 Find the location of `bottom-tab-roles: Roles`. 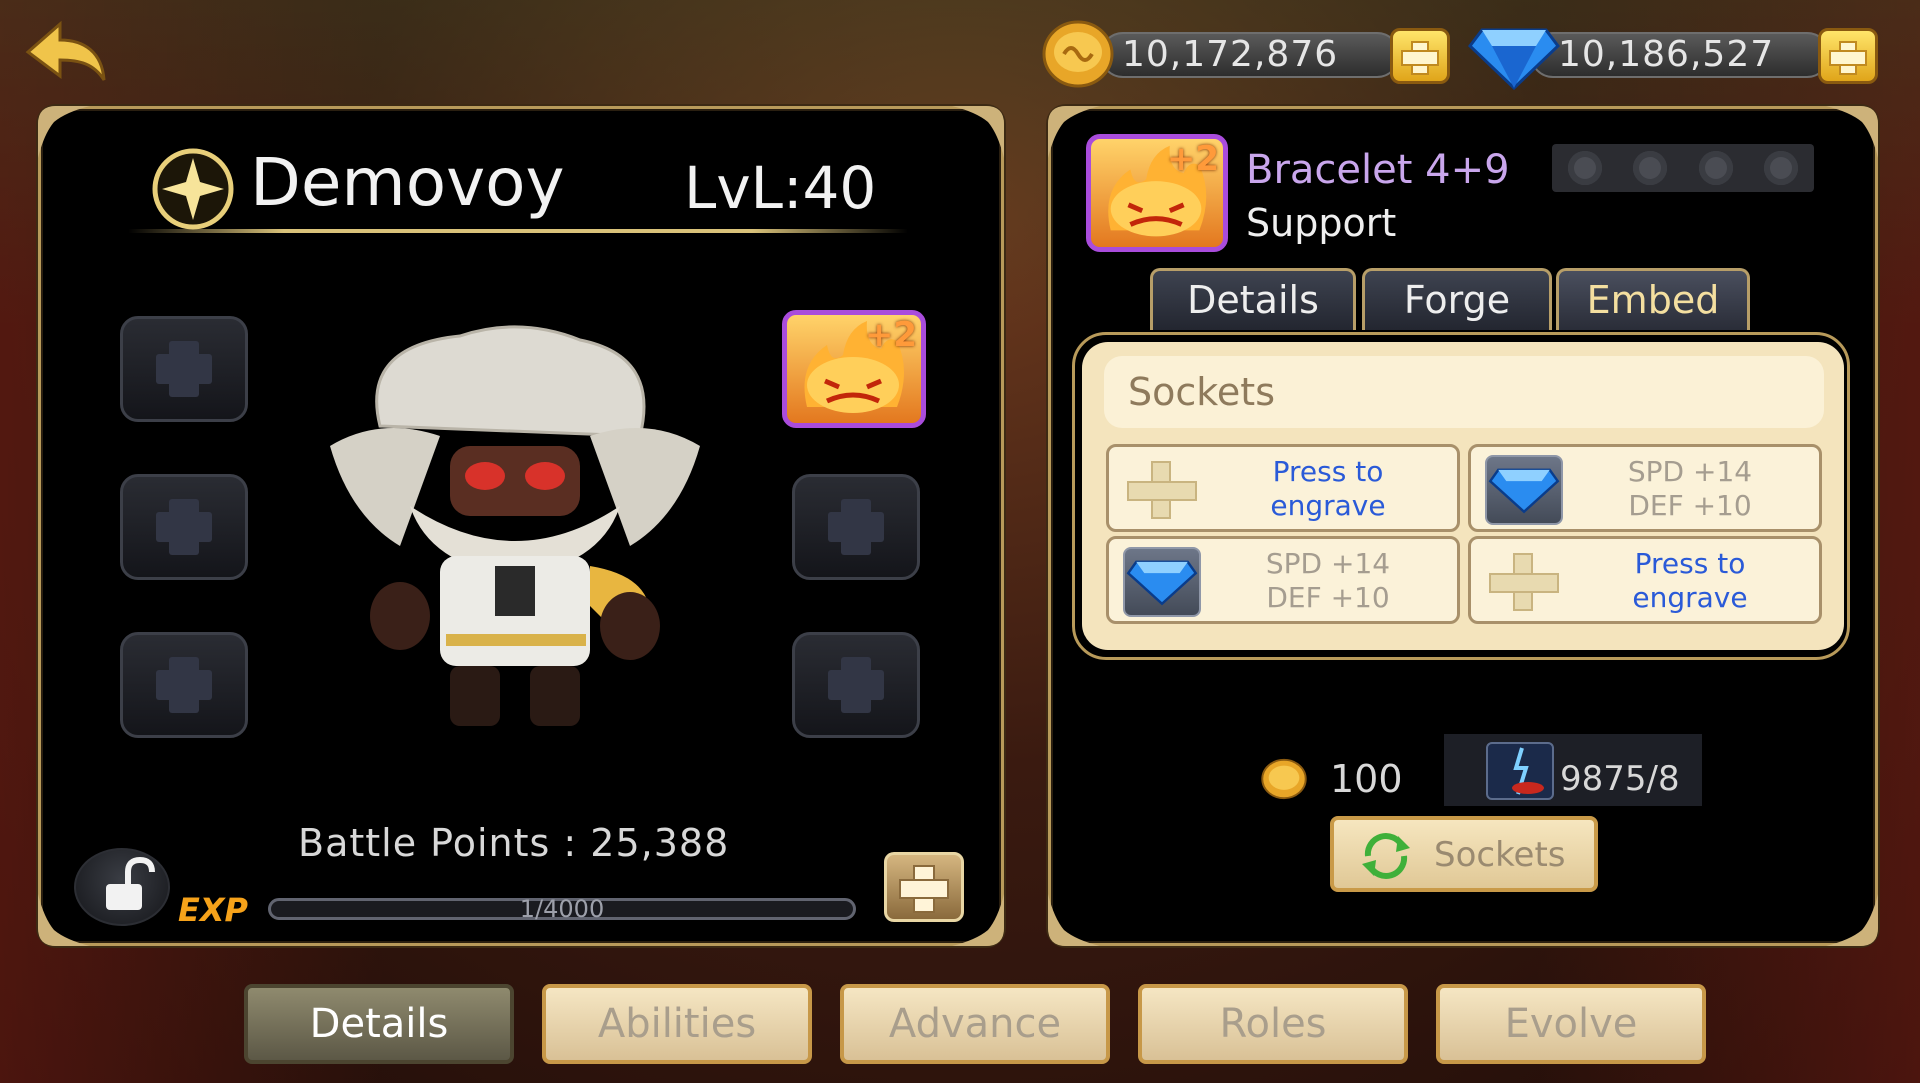

bottom-tab-roles: Roles is located at coordinates (1273, 1024).